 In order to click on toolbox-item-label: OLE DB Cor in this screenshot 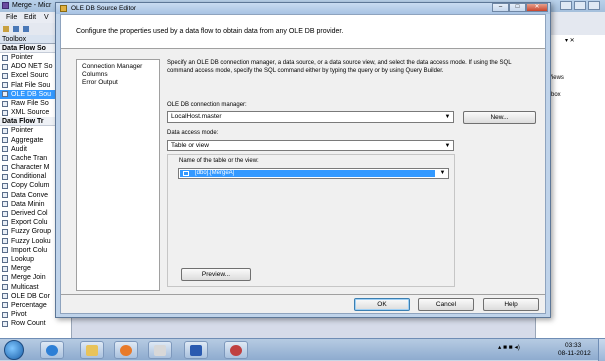, I will do `click(30, 296)`.